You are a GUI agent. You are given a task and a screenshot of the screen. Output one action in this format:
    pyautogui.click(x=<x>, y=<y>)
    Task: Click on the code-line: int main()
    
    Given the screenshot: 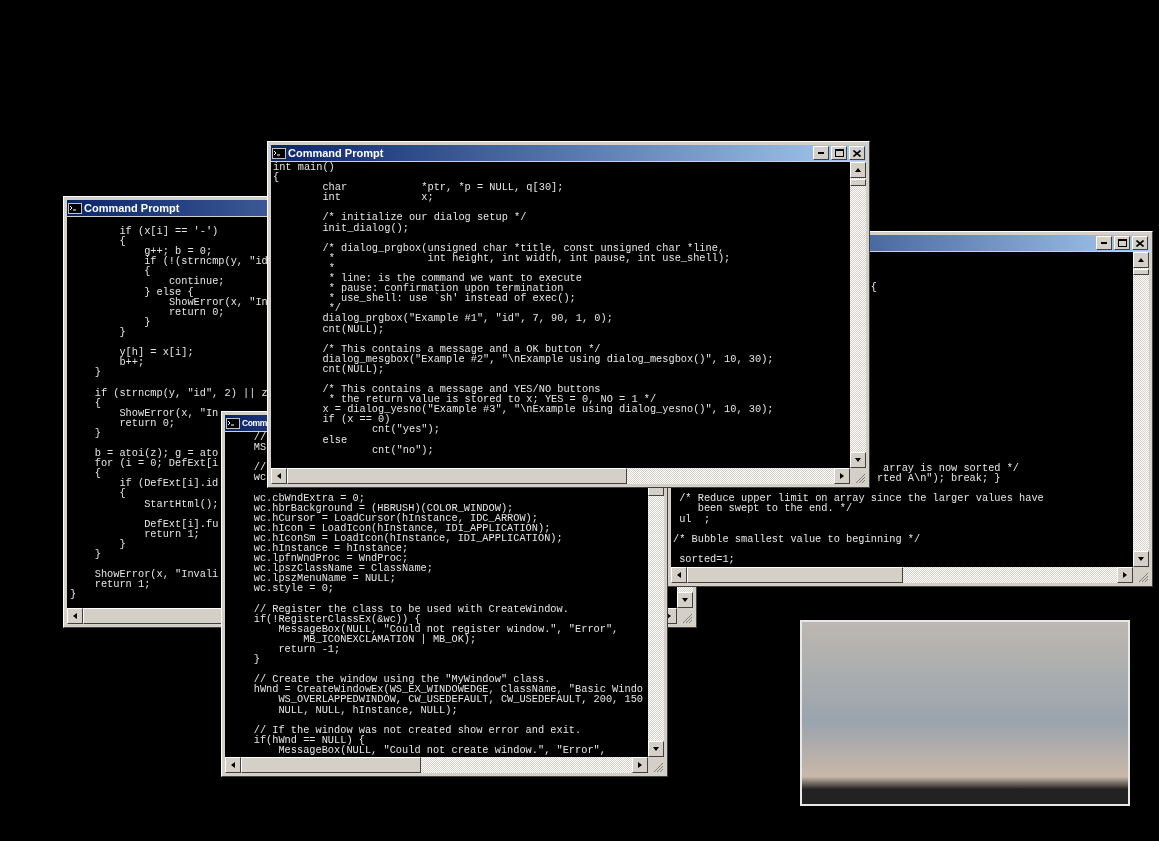 What is the action you would take?
    pyautogui.click(x=304, y=167)
    